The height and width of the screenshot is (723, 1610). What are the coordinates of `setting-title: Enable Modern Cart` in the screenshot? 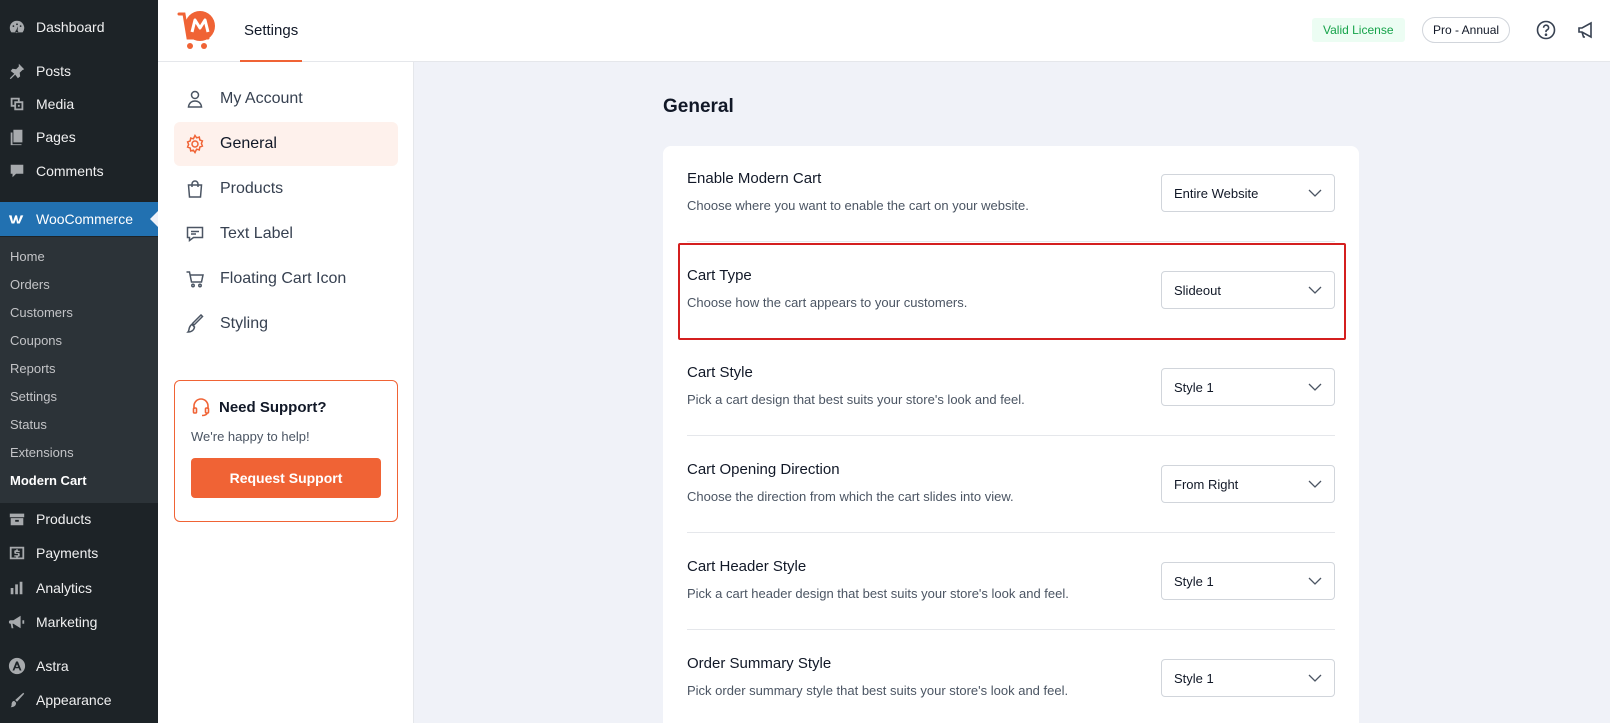 It's located at (754, 178).